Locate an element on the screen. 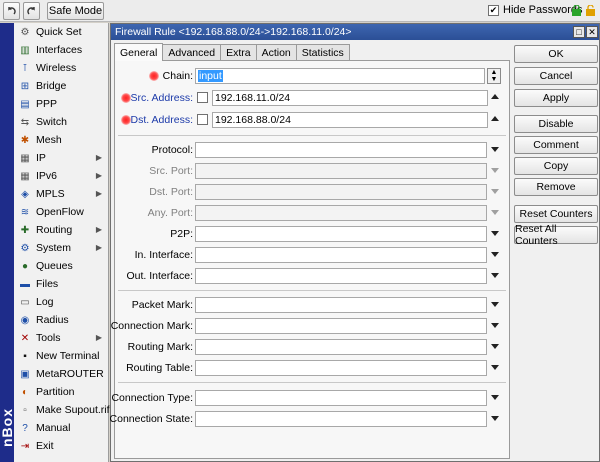 The height and width of the screenshot is (462, 600). sidebar-item-mesh: ✱ Mesh is located at coordinates (61, 140).